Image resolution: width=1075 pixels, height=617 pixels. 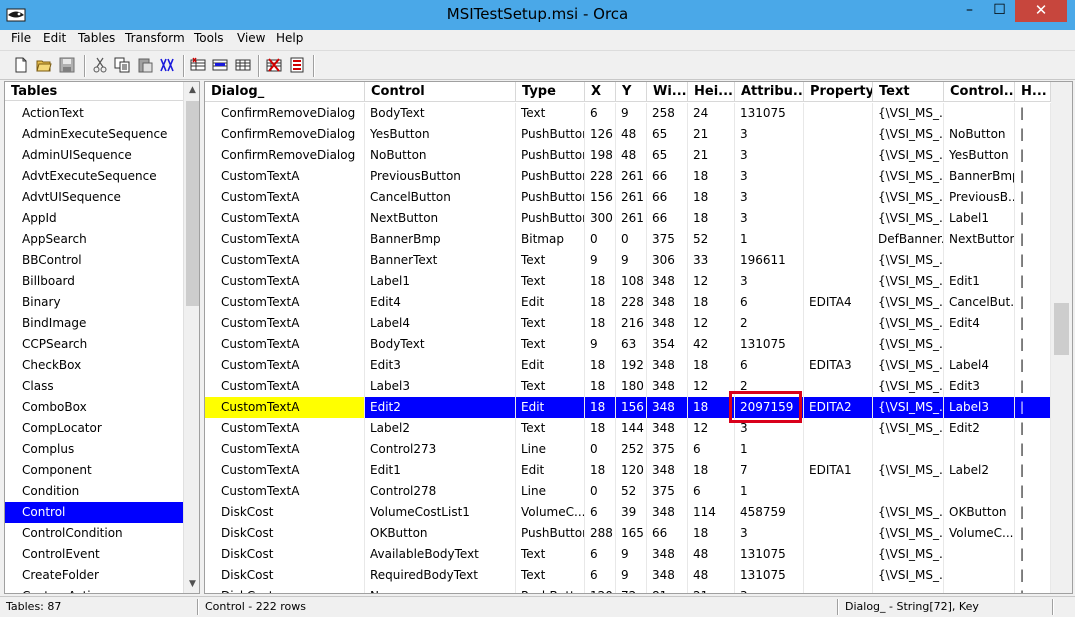 What do you see at coordinates (220, 65) in the screenshot?
I see `drop-row-icon` at bounding box center [220, 65].